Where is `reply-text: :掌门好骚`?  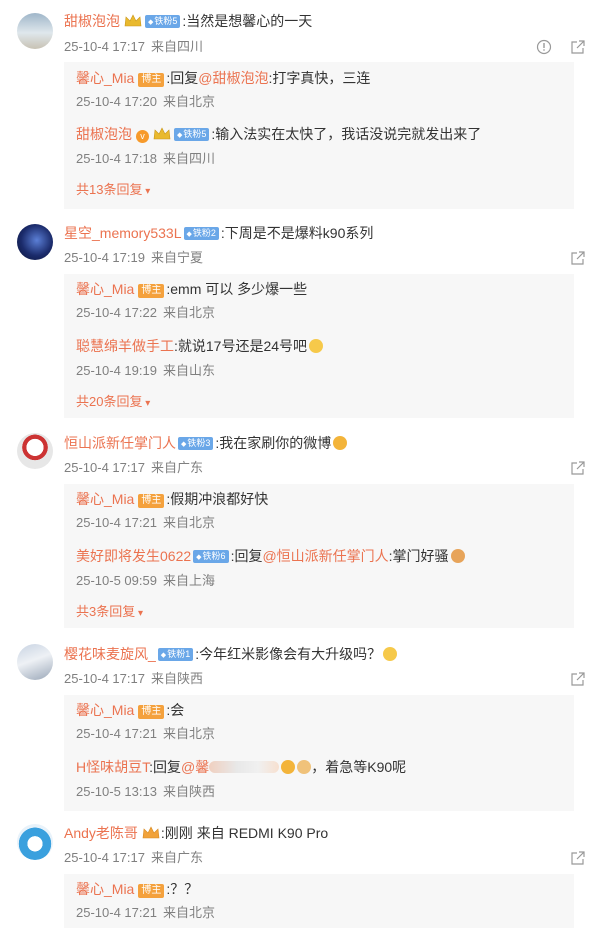
reply-text: :掌门好骚 is located at coordinates (418, 556).